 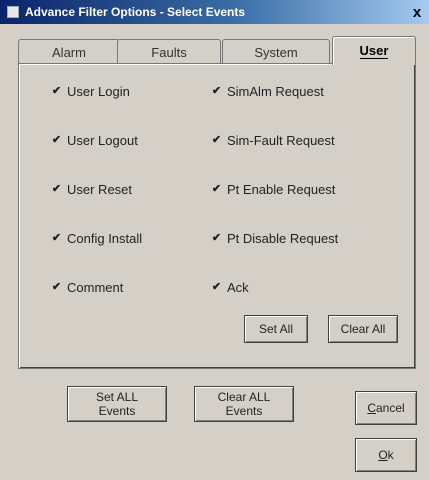 What do you see at coordinates (105, 238) in the screenshot?
I see `checkbox-label: Config Install` at bounding box center [105, 238].